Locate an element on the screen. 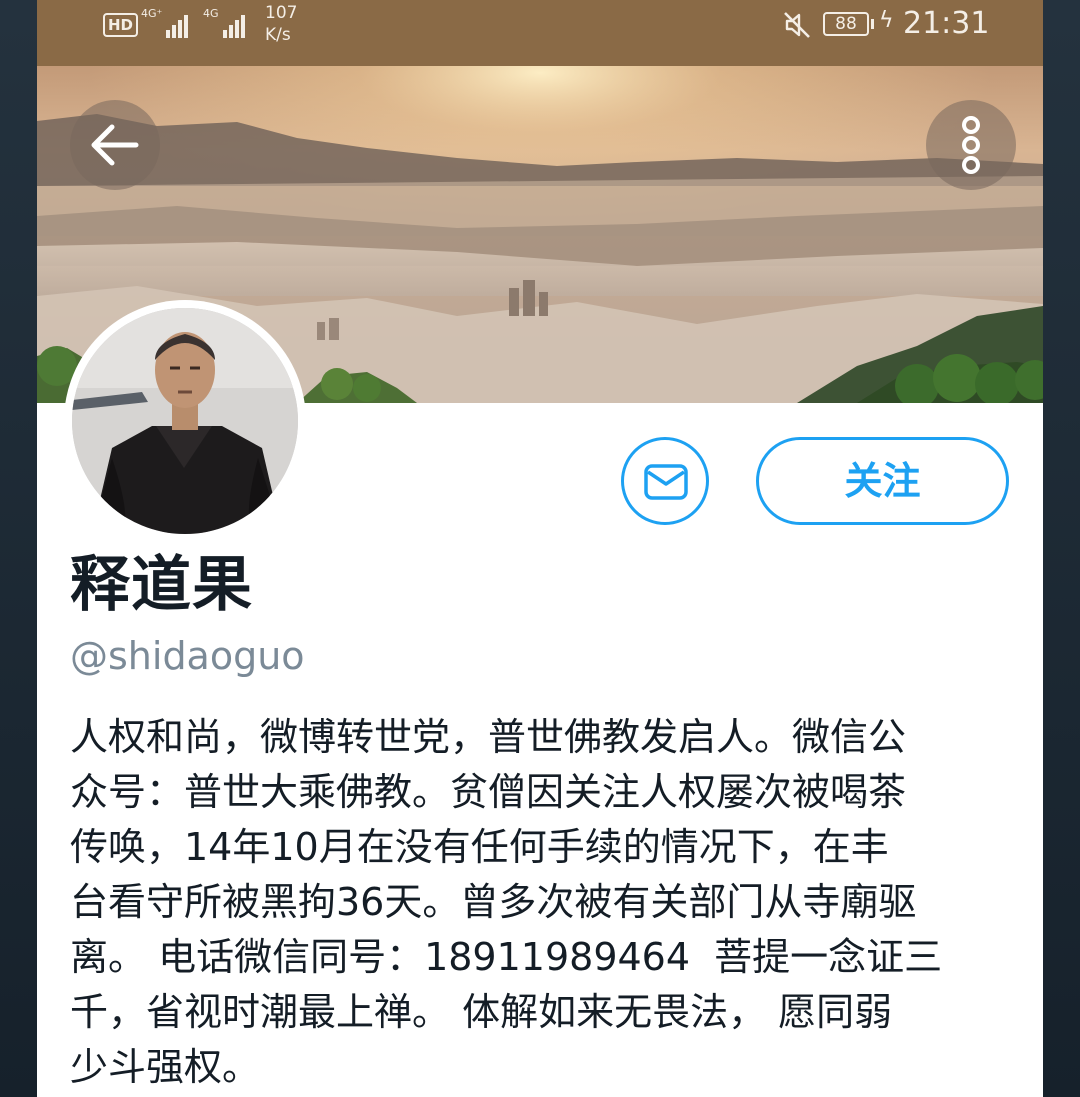  envelope-icon is located at coordinates (666, 482).